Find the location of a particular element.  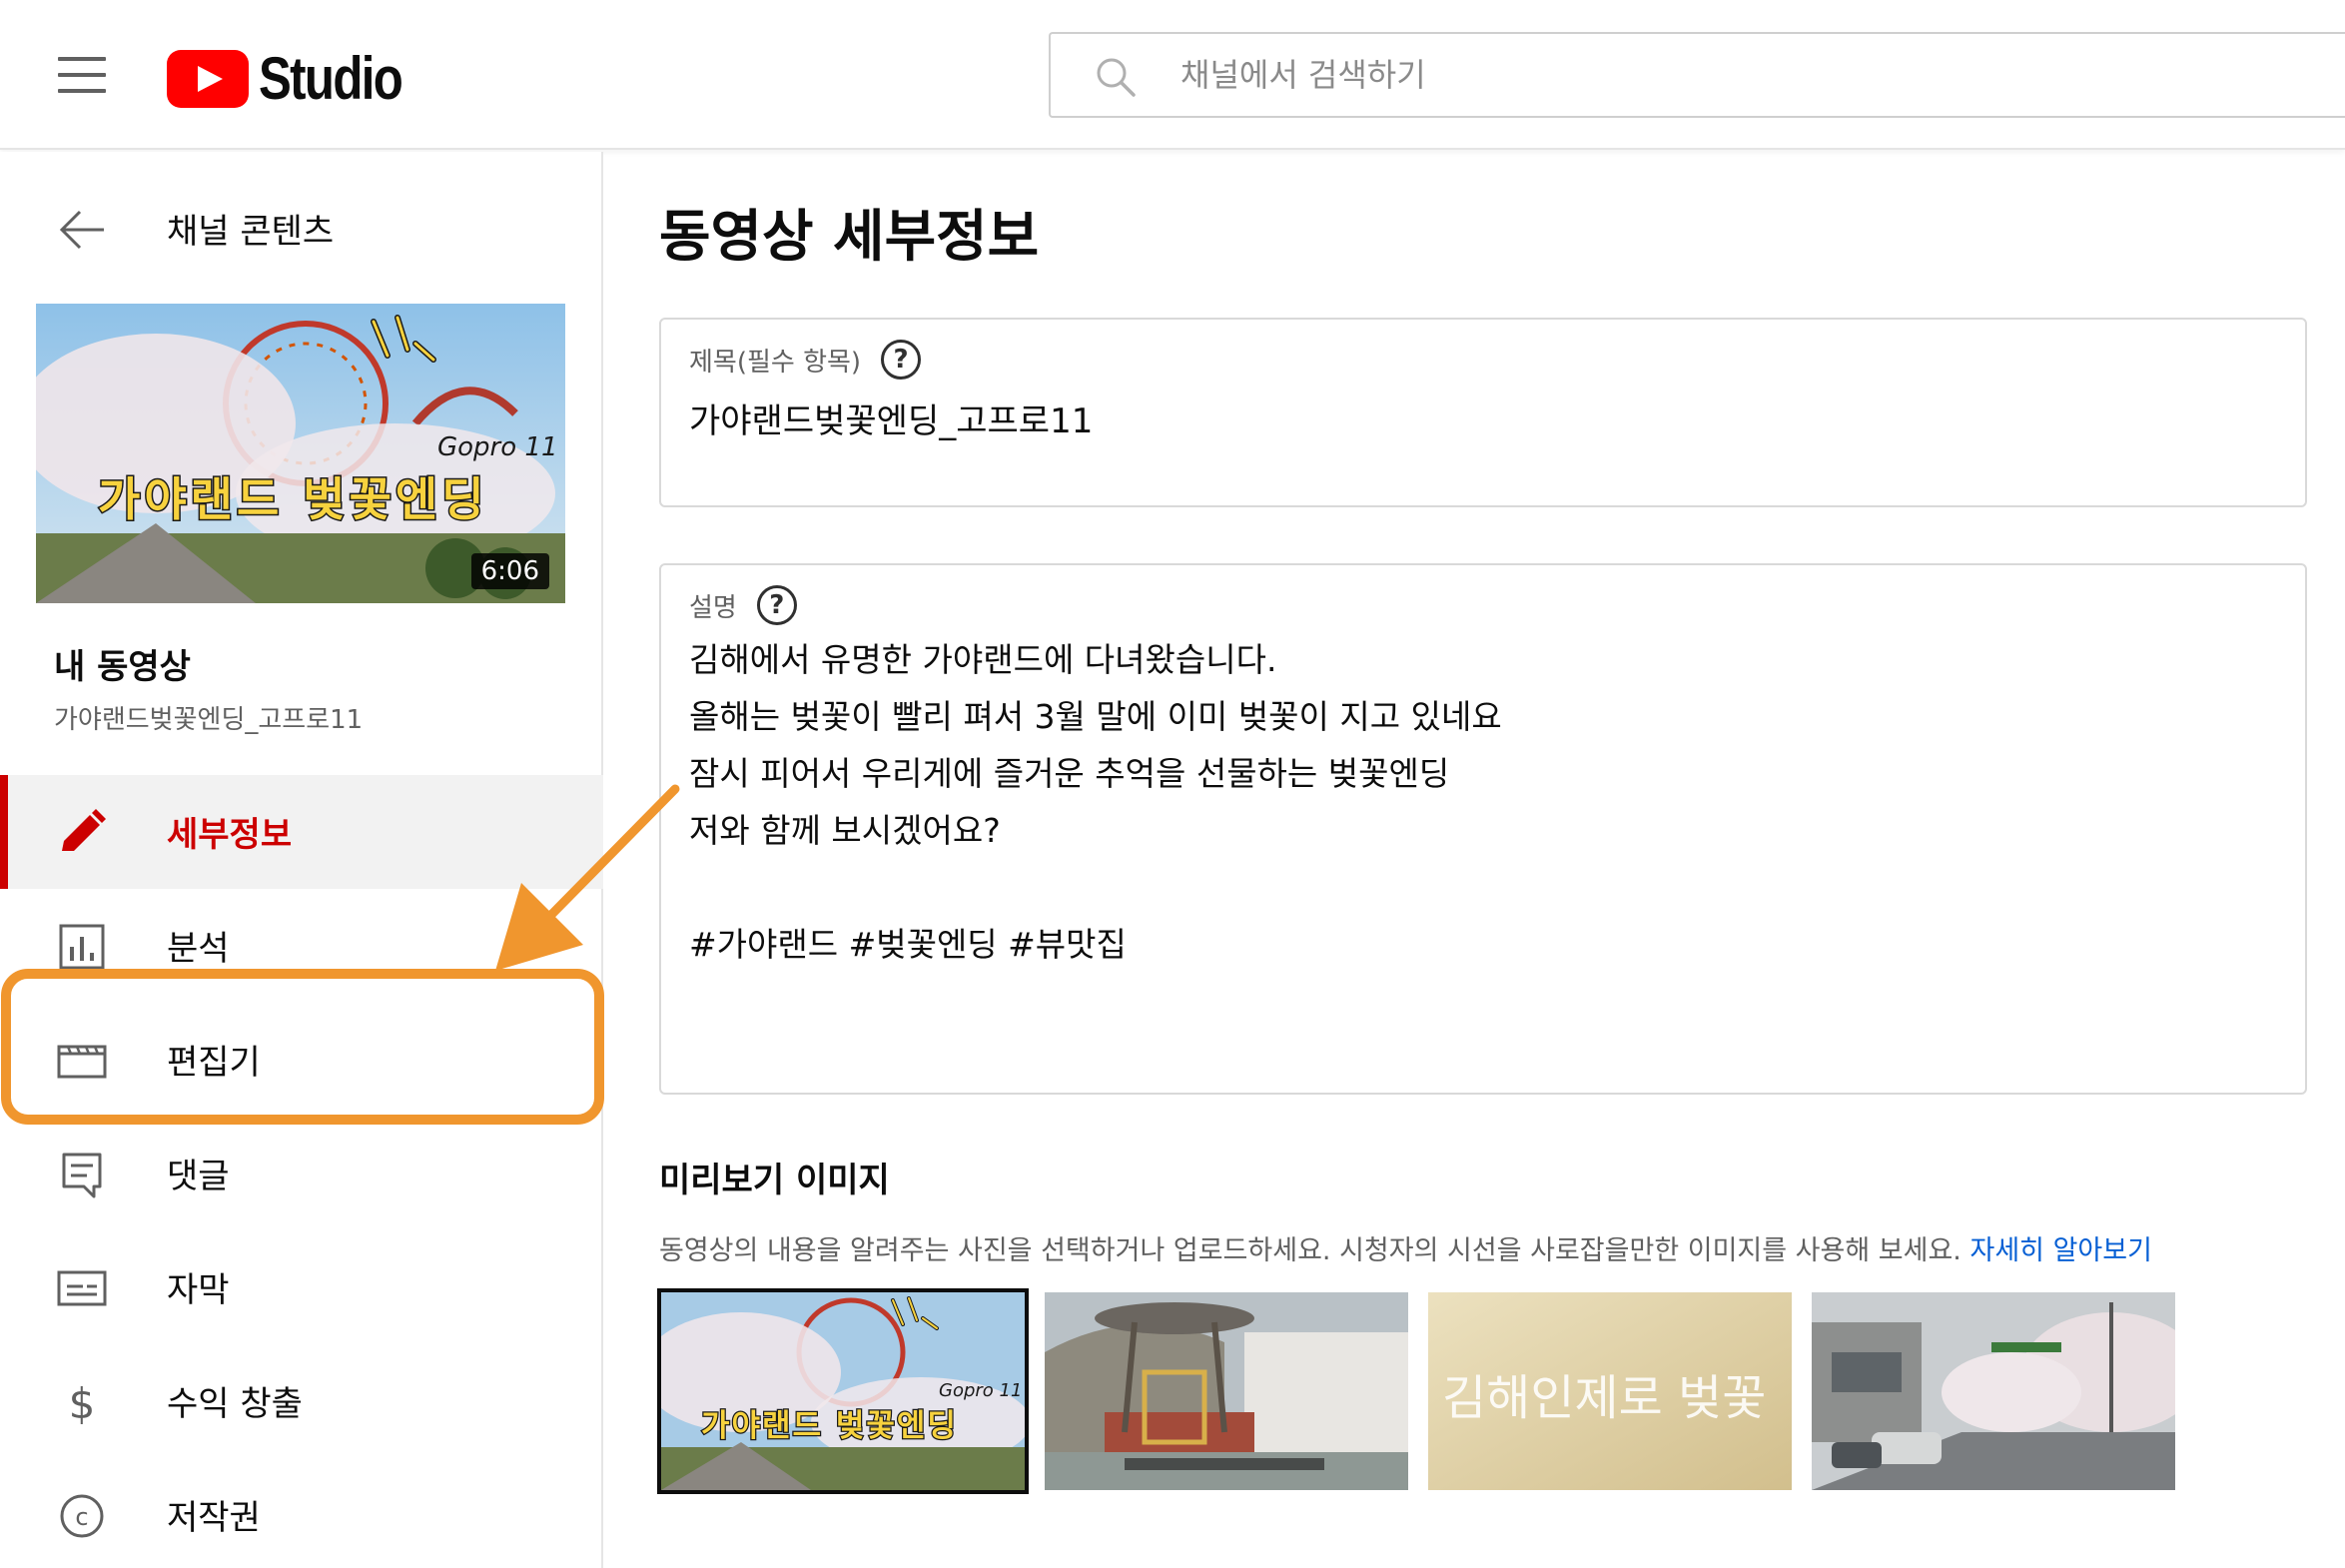

sidebar-item-label: 자막 is located at coordinates (198, 1290).